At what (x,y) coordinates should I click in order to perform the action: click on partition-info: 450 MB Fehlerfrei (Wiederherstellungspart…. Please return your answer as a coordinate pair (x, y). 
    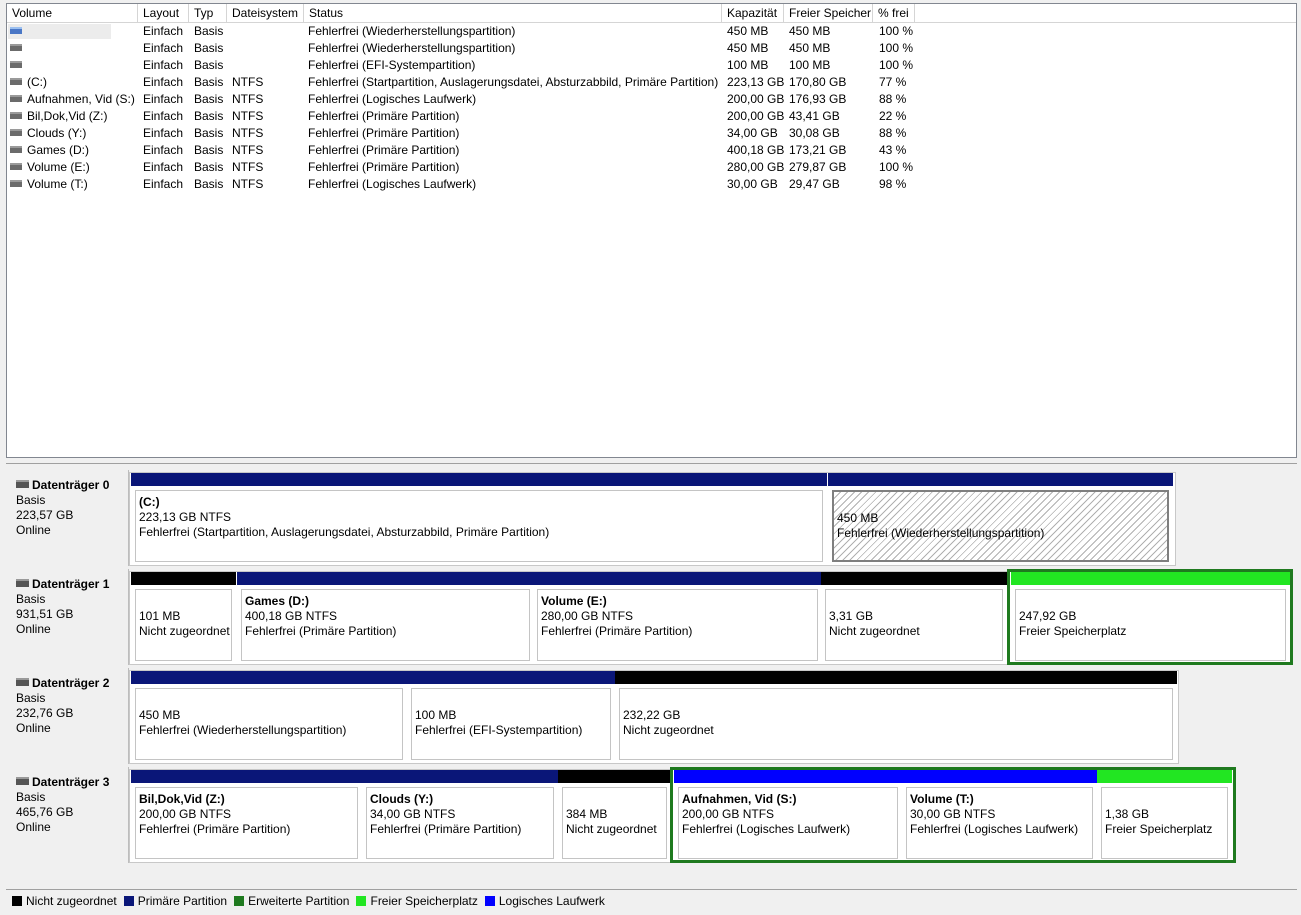
    Looking at the image, I should click on (269, 724).